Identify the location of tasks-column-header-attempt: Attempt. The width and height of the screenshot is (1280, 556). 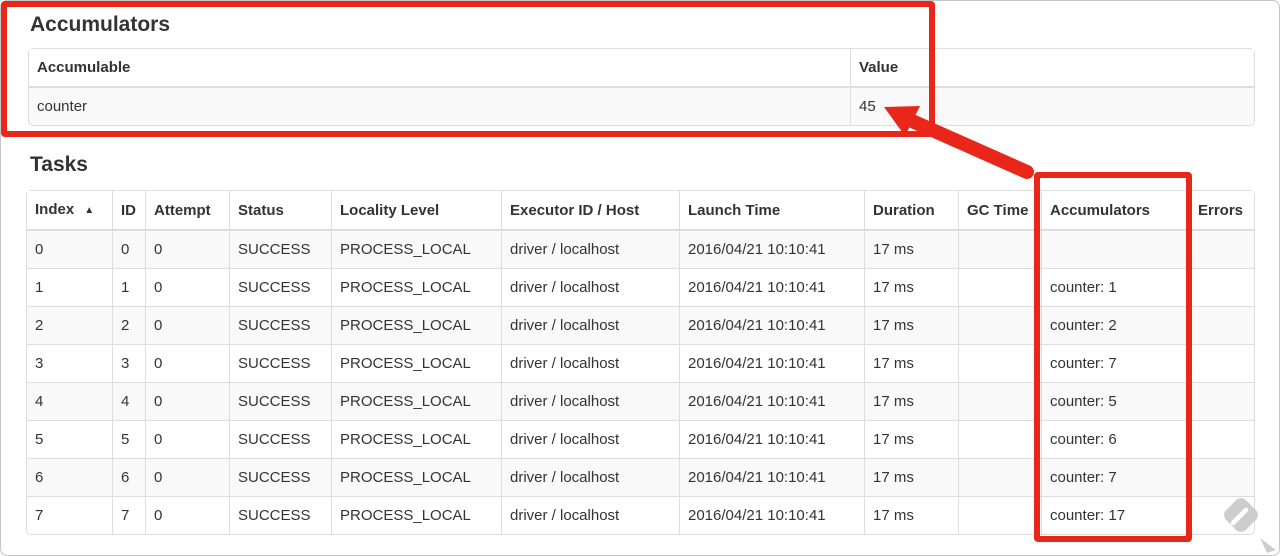
(187, 211).